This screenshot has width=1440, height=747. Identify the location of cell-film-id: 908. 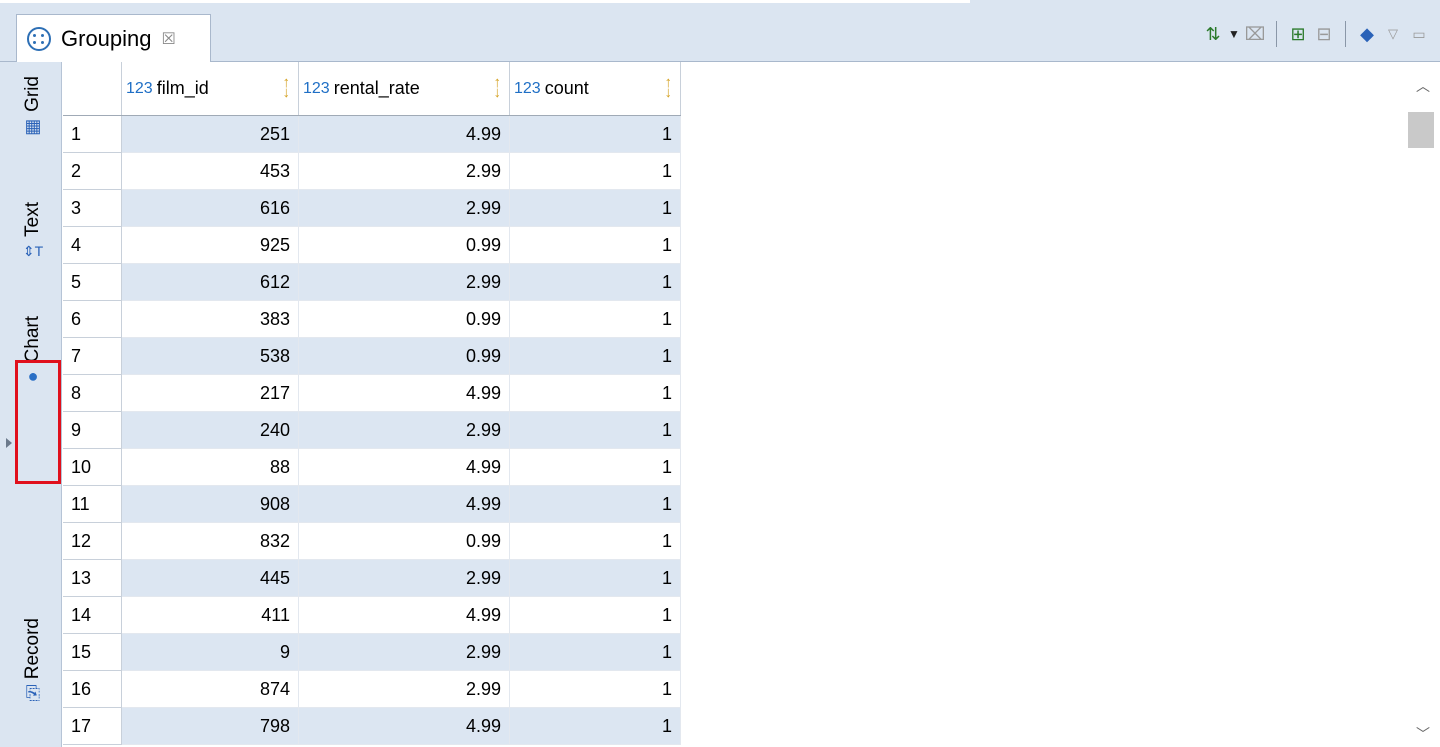
(210, 504).